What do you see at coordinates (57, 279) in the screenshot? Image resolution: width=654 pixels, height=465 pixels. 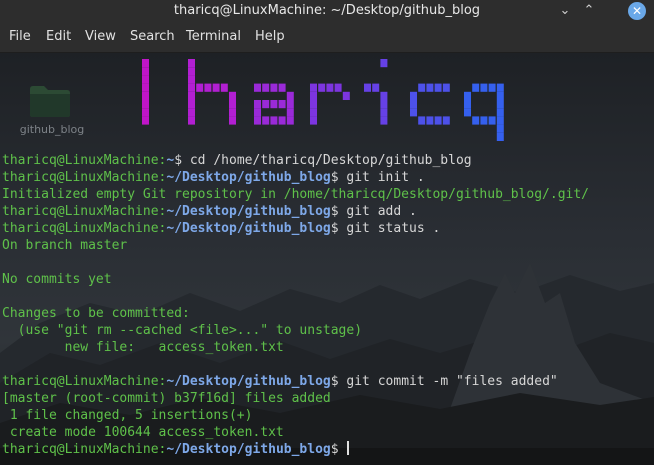 I see `output-text: No commits yet` at bounding box center [57, 279].